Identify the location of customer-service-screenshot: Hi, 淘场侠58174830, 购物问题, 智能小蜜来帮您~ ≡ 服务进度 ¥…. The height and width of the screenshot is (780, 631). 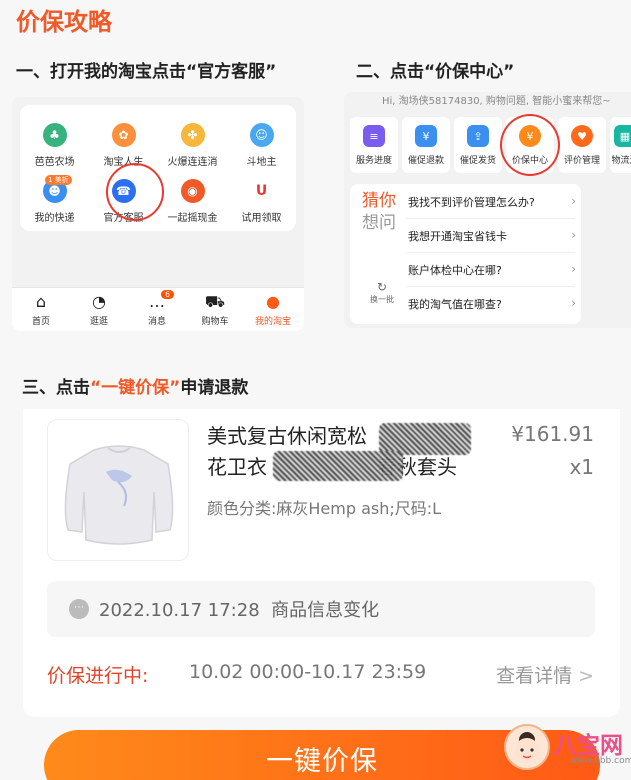
(487, 210).